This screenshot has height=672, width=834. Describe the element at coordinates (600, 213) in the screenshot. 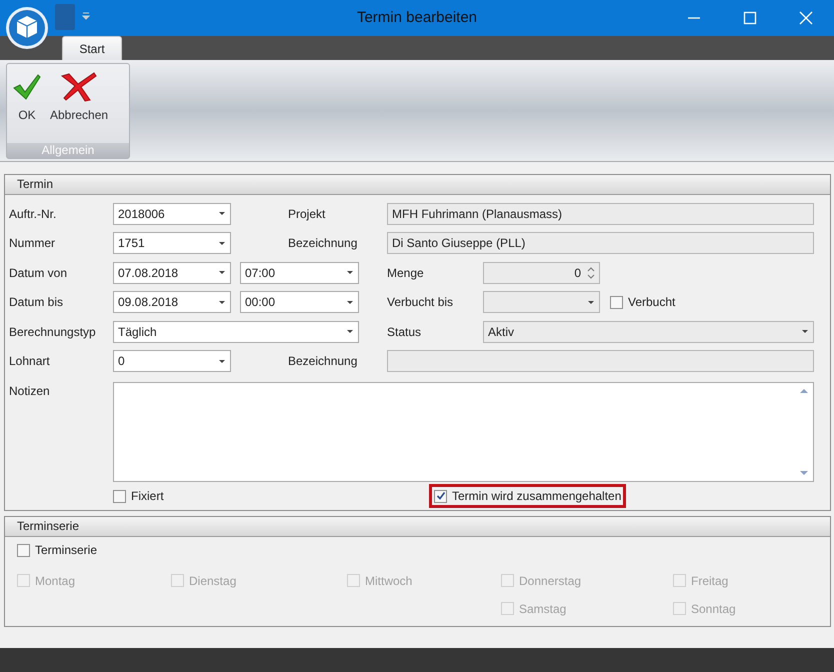

I see `project-field: MFH Fuhrimann (Planausmass)` at that location.